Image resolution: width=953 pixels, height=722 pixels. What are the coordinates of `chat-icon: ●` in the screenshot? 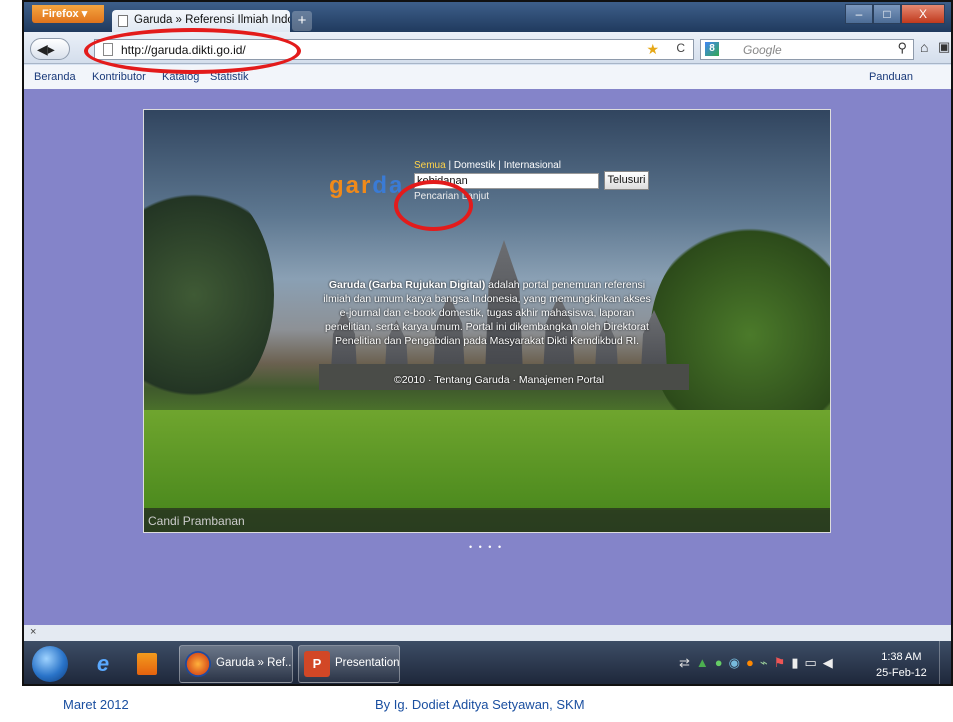 It's located at (722, 662).